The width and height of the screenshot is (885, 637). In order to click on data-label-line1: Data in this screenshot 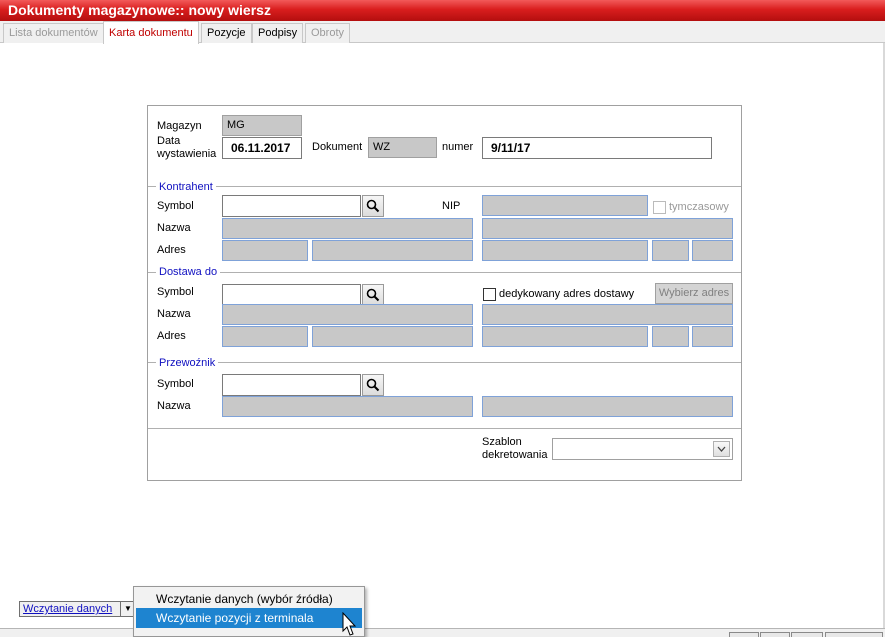, I will do `click(169, 141)`.